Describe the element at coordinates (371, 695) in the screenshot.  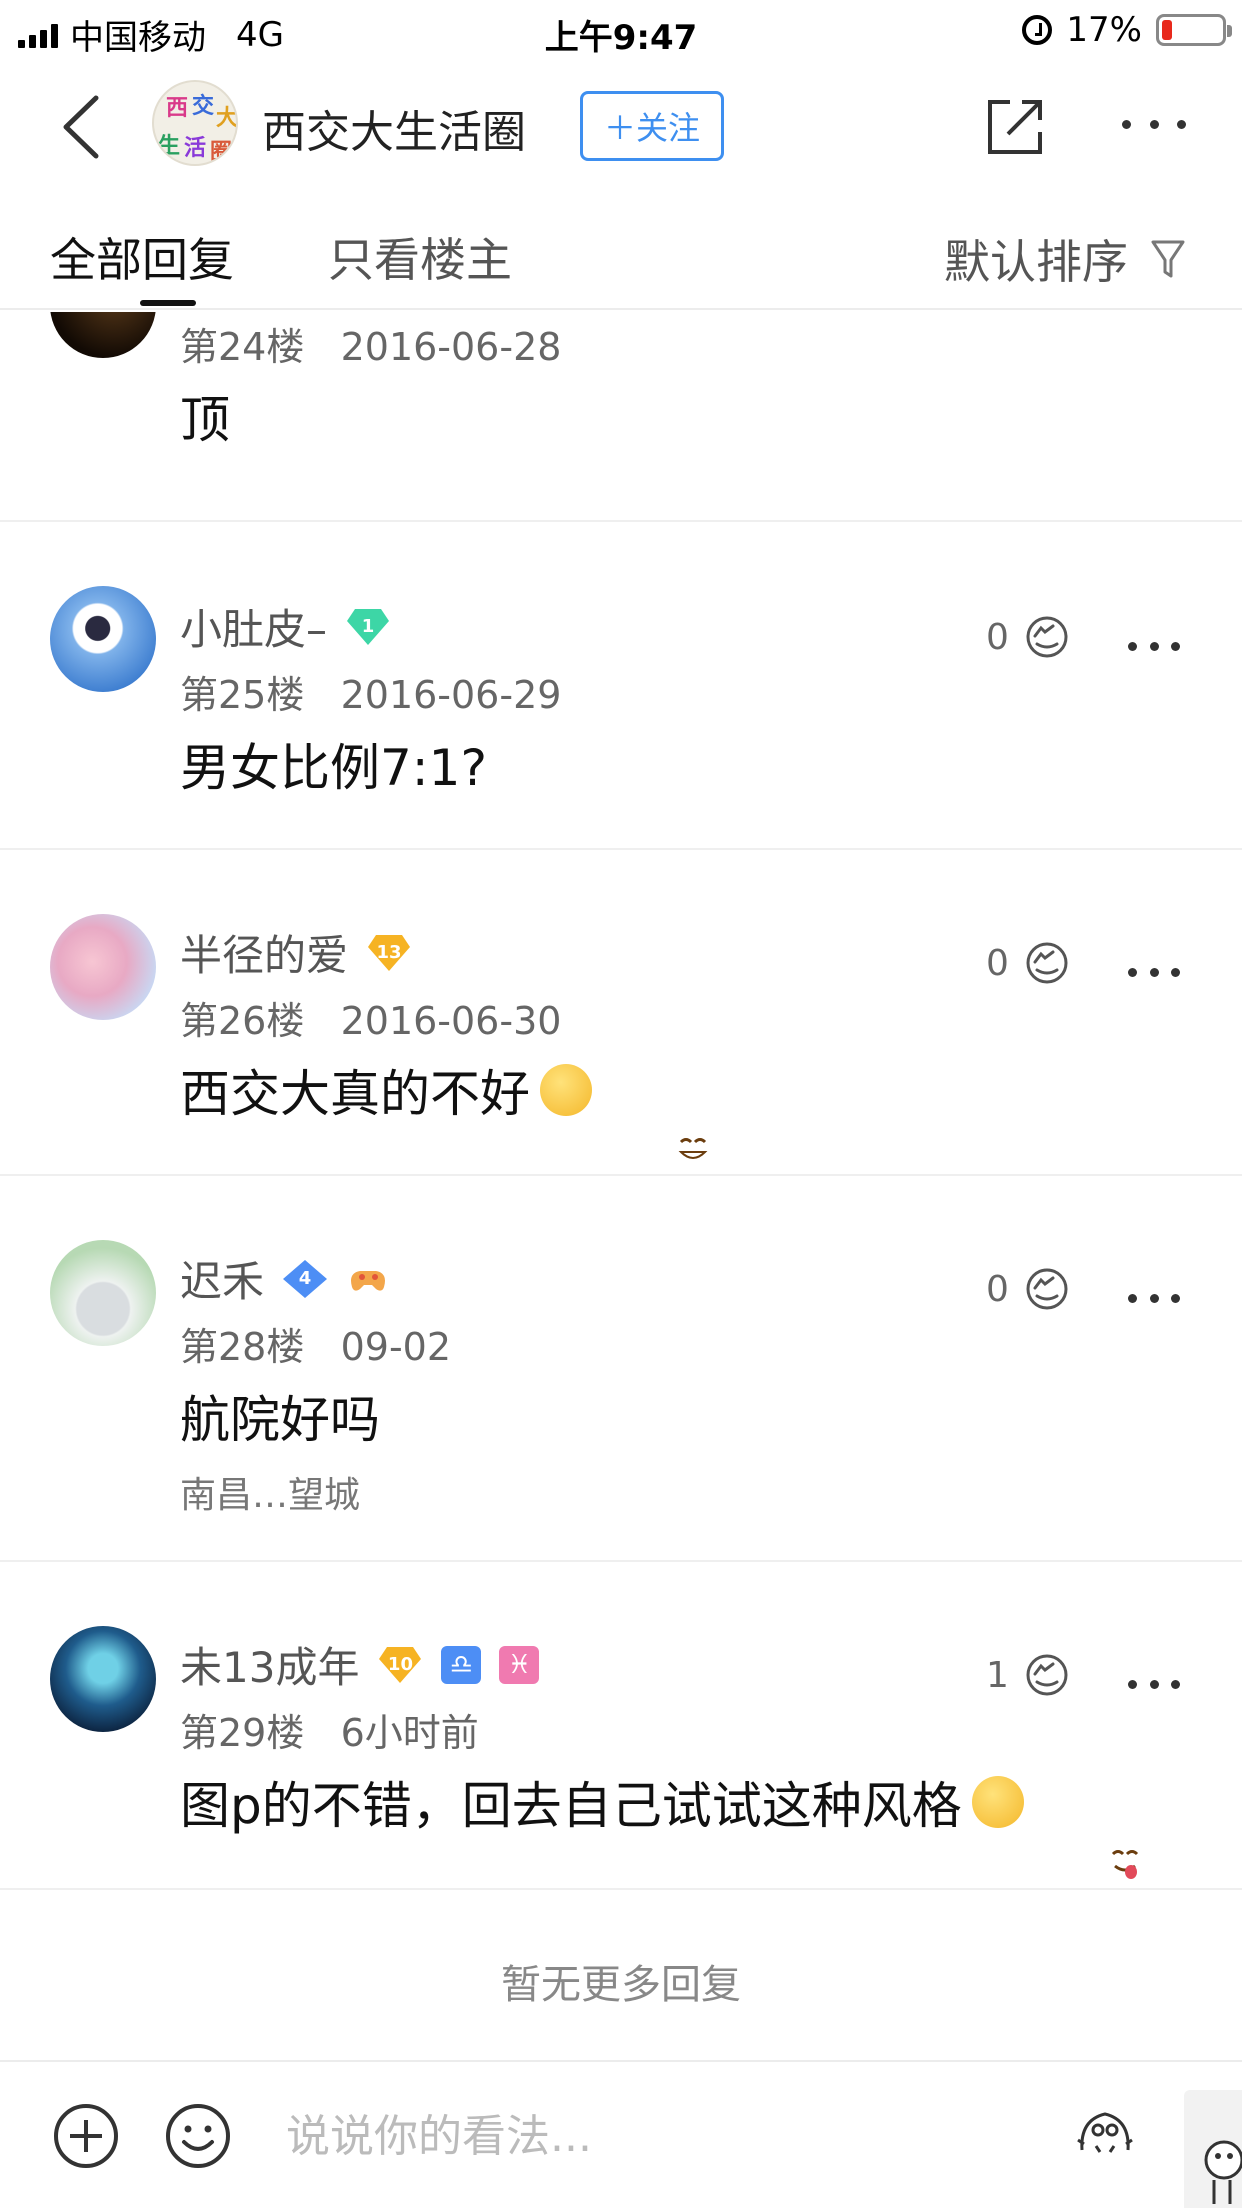
I see `post-meta: 第25楼 2016-06-29` at that location.